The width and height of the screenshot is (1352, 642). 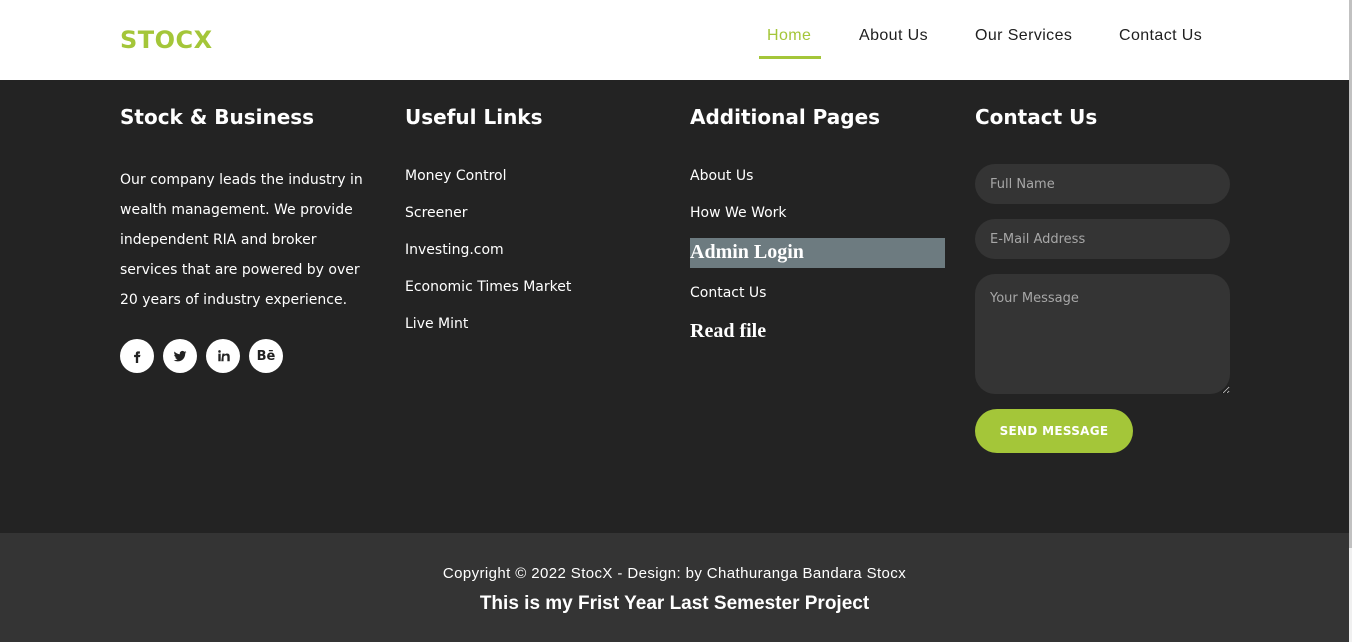 What do you see at coordinates (789, 43) in the screenshot?
I see `nav-home: Home` at bounding box center [789, 43].